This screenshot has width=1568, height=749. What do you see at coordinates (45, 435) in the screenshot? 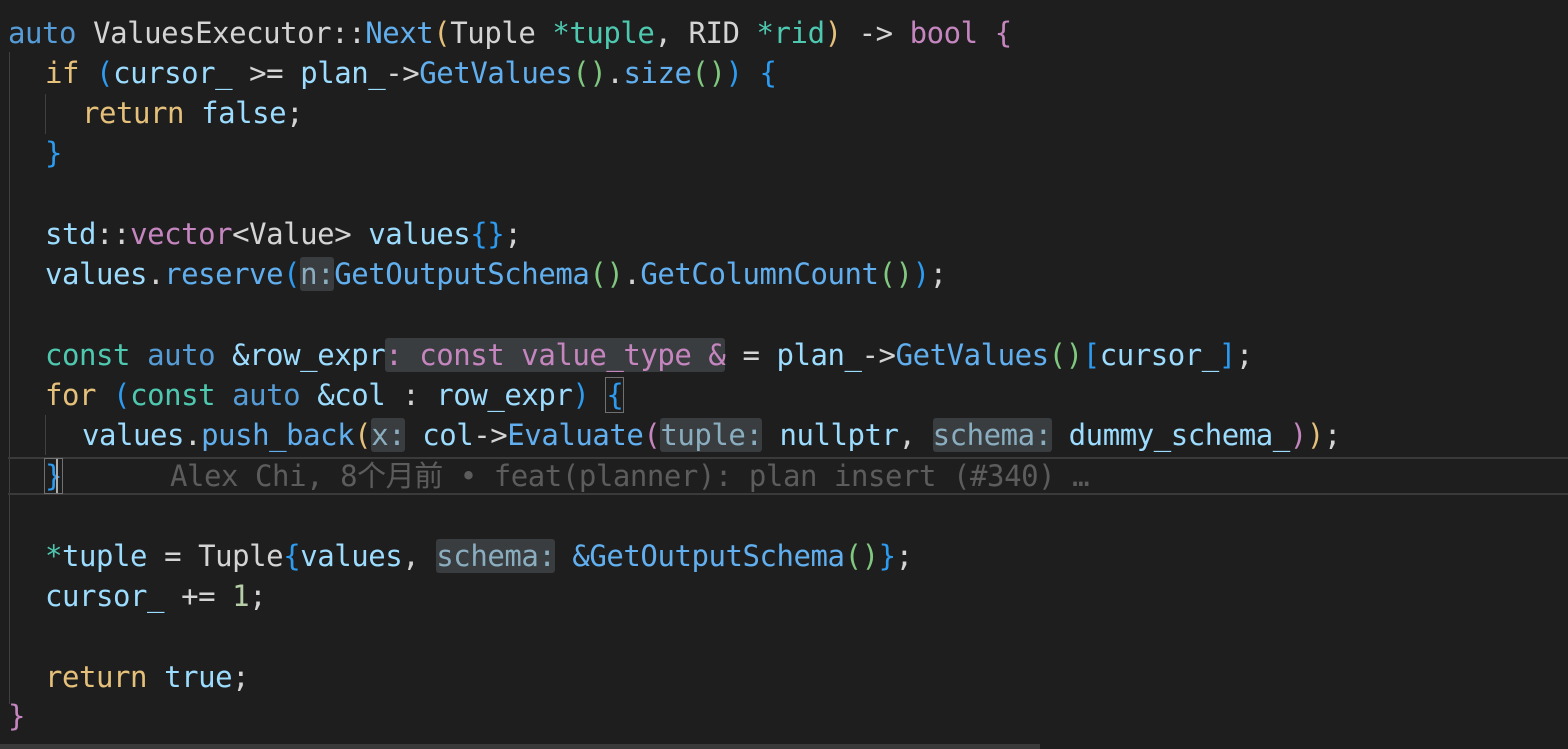
I see `indent-guide-for` at bounding box center [45, 435].